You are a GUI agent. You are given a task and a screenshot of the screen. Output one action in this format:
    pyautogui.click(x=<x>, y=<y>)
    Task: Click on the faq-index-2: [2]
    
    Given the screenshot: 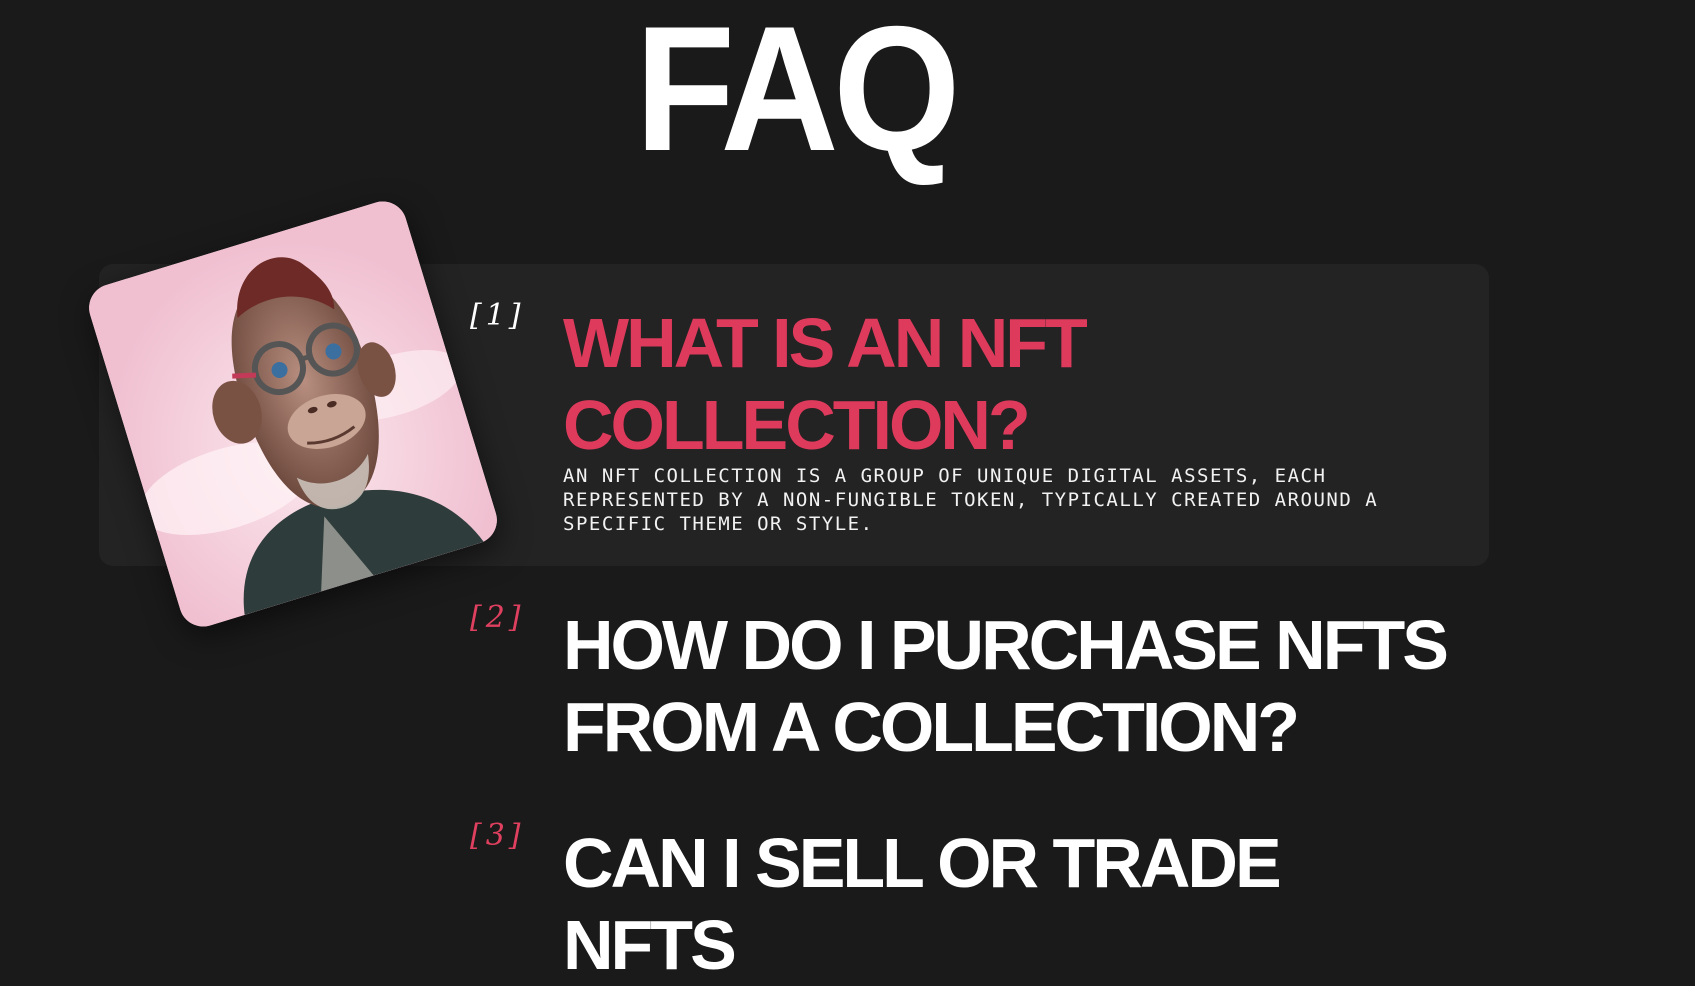 What is the action you would take?
    pyautogui.click(x=497, y=617)
    